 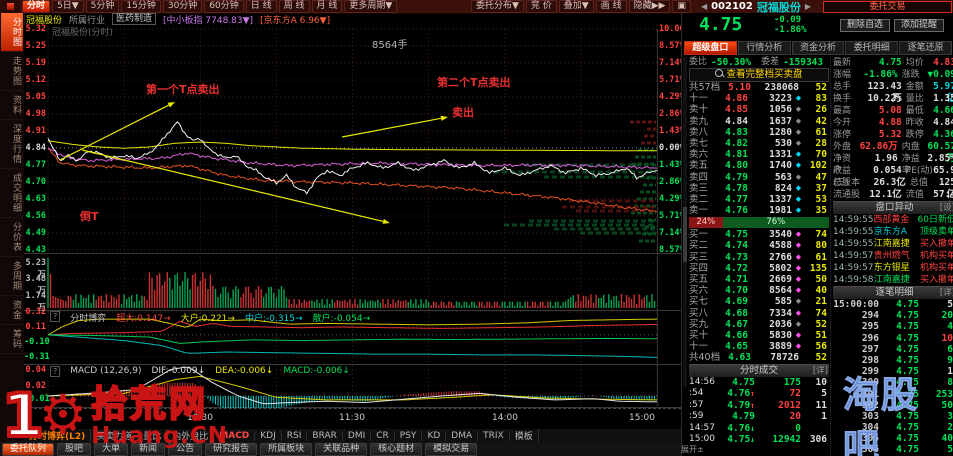 I want to click on period-tab-3: 15分钟, so click(x=141, y=6).